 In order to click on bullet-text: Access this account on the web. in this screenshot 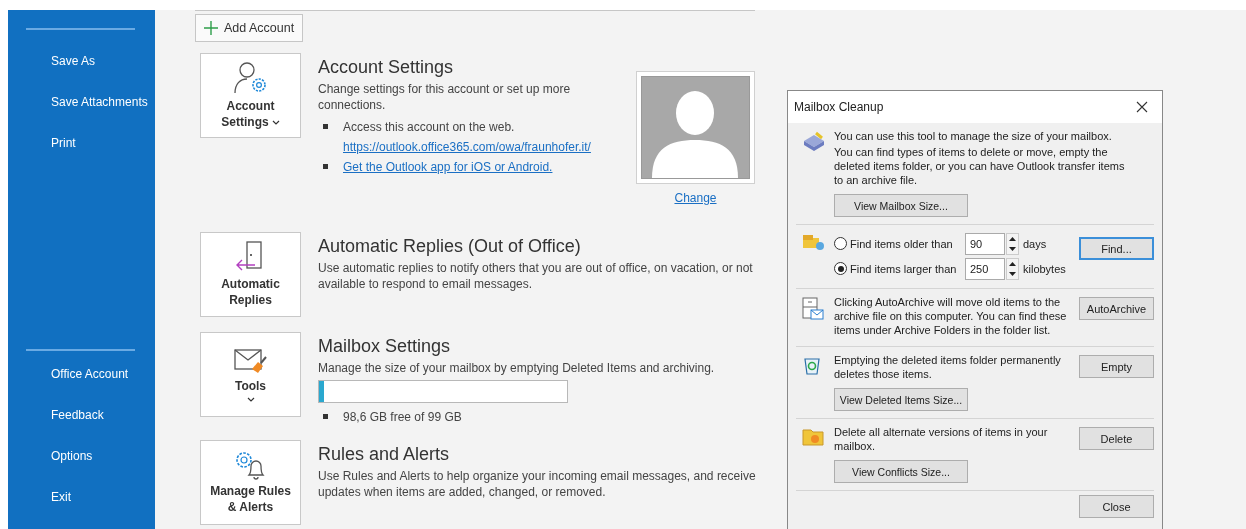, I will do `click(429, 127)`.